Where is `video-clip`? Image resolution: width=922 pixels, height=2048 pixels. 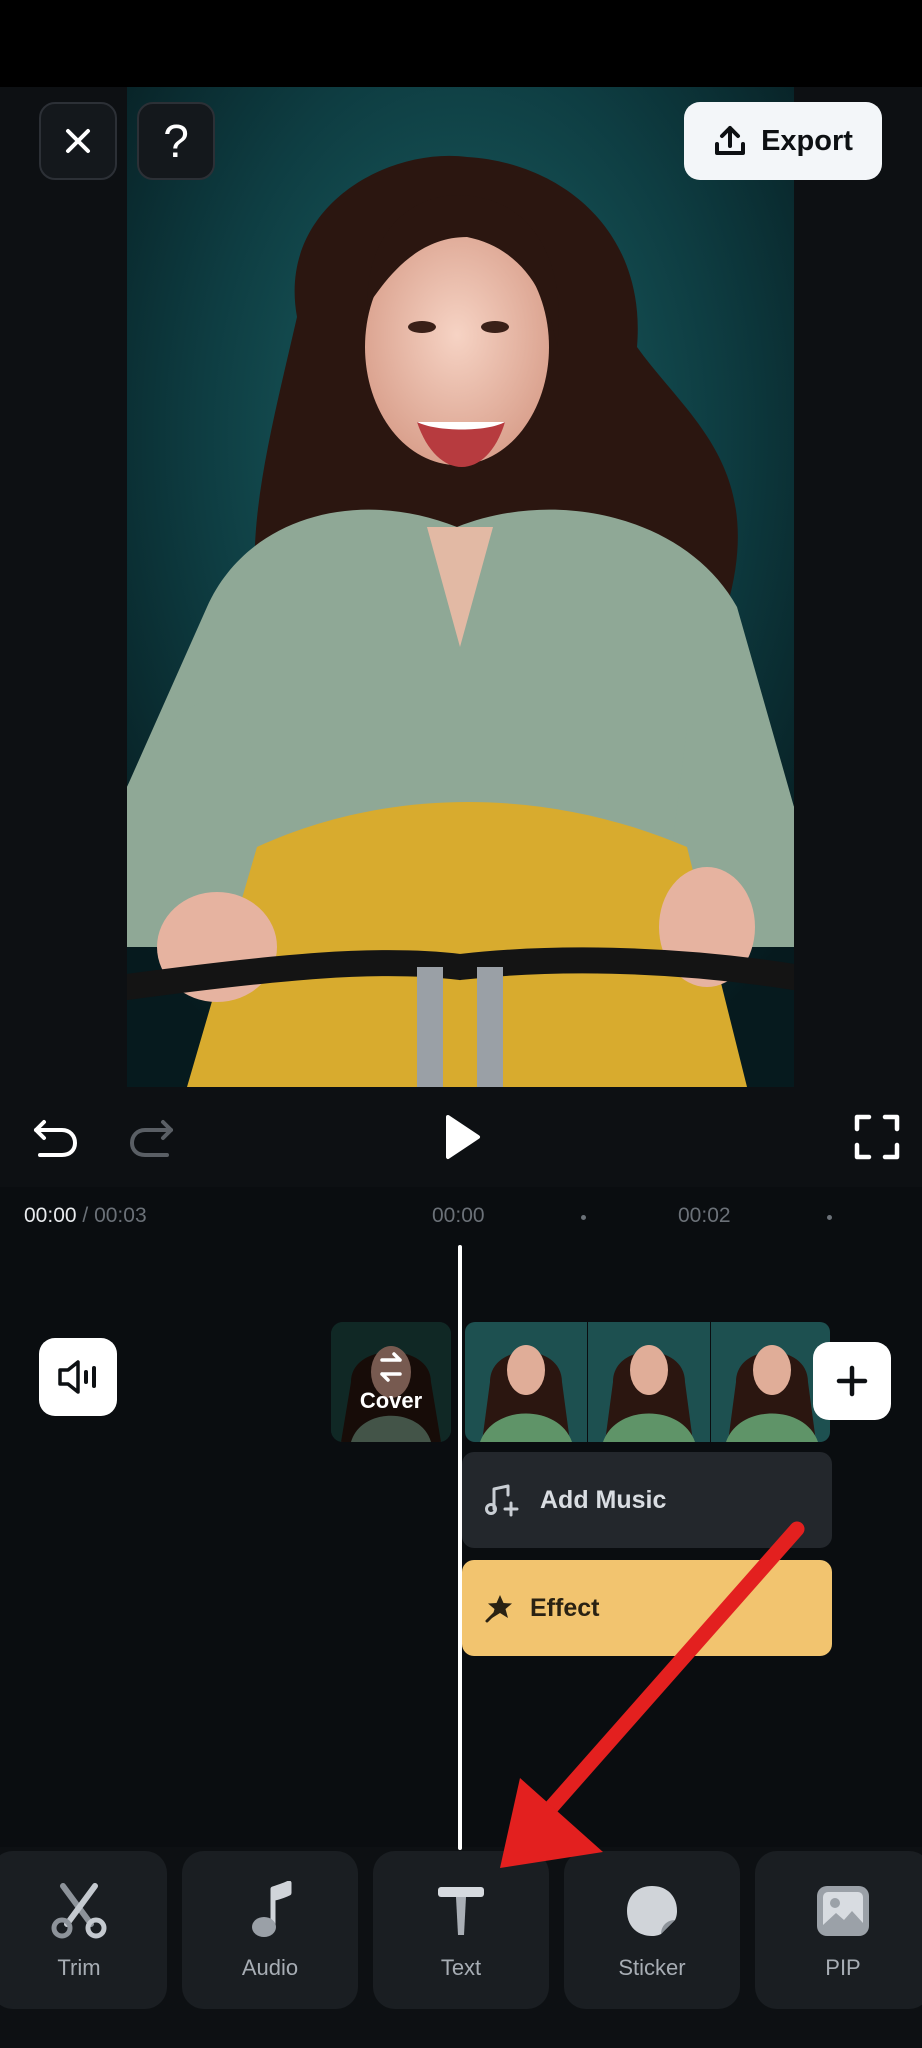 video-clip is located at coordinates (647, 1382).